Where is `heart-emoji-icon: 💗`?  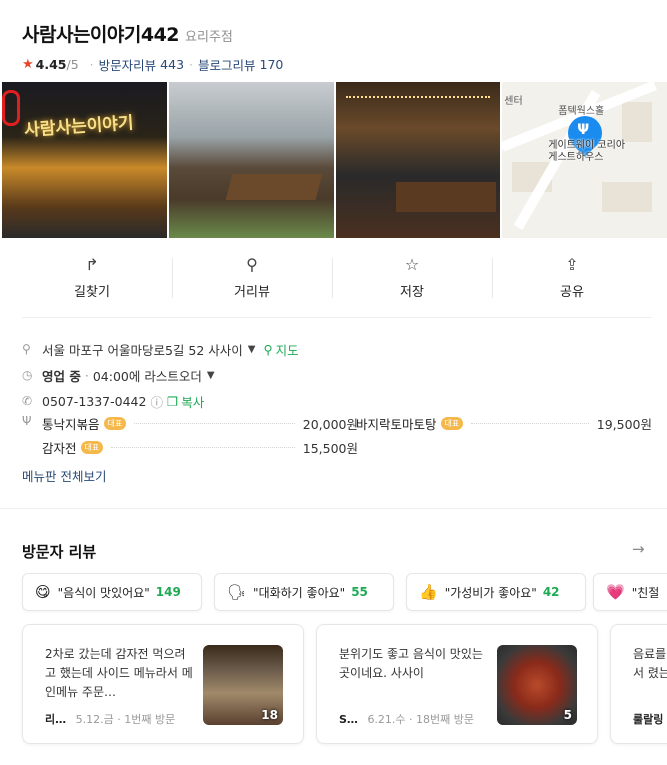 heart-emoji-icon: 💗 is located at coordinates (615, 592).